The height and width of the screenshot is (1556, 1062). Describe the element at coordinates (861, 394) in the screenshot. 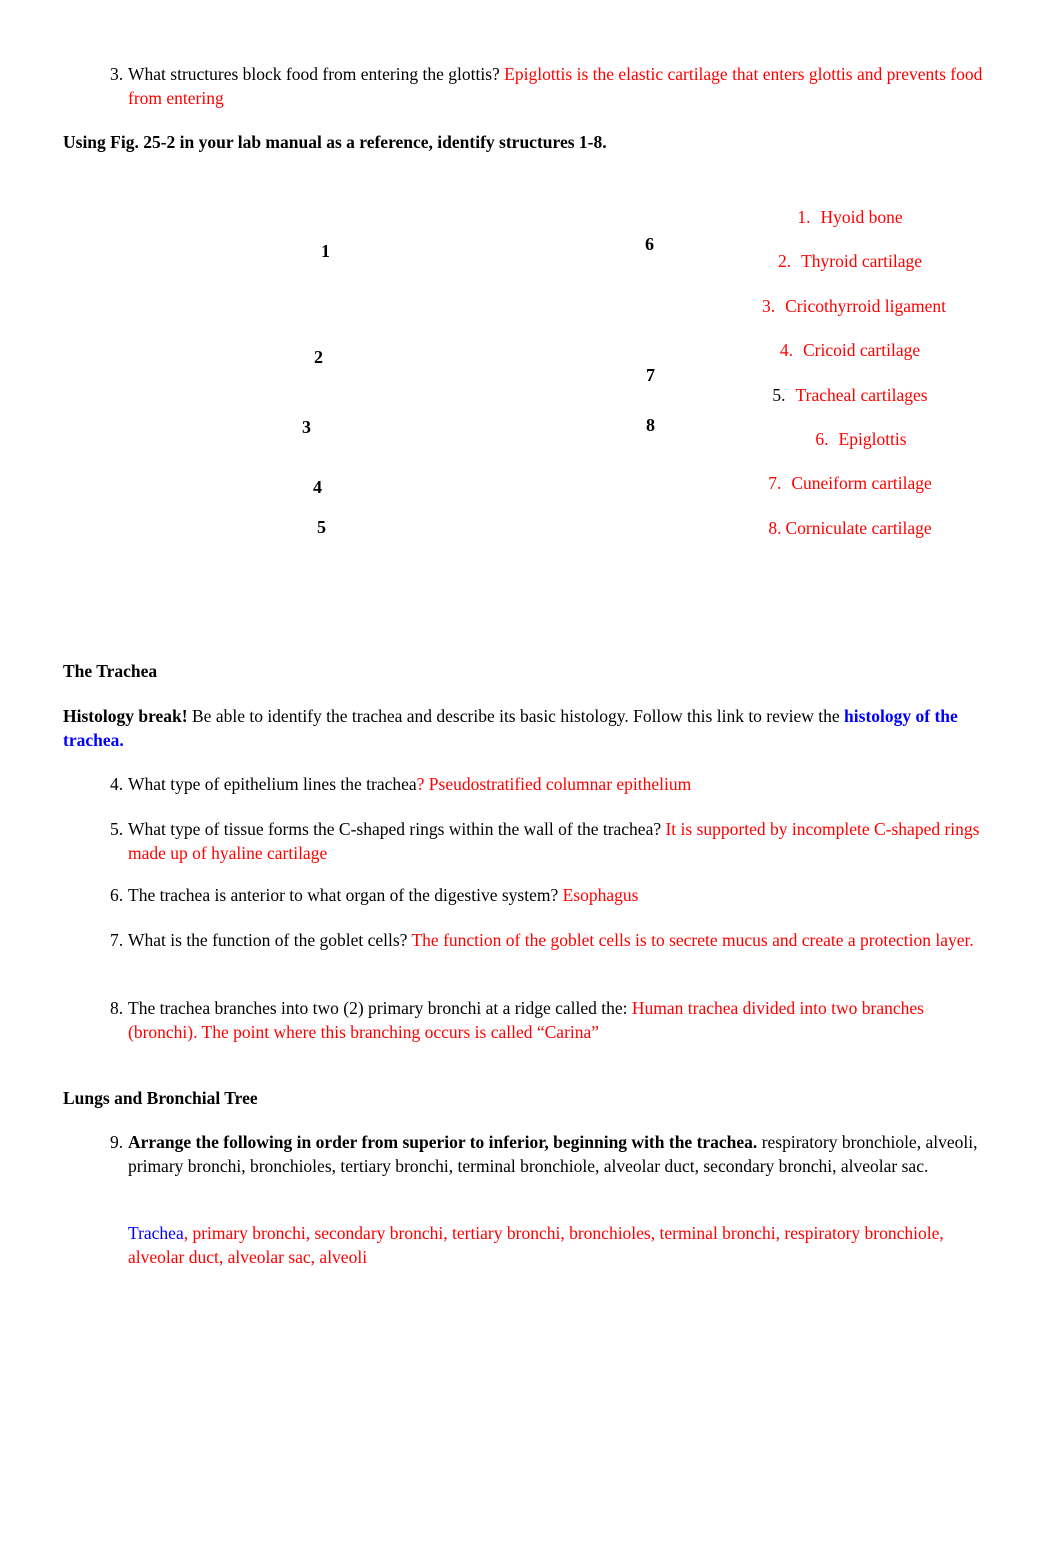

I see `answer-key-label-5: Tracheal cartilages` at that location.